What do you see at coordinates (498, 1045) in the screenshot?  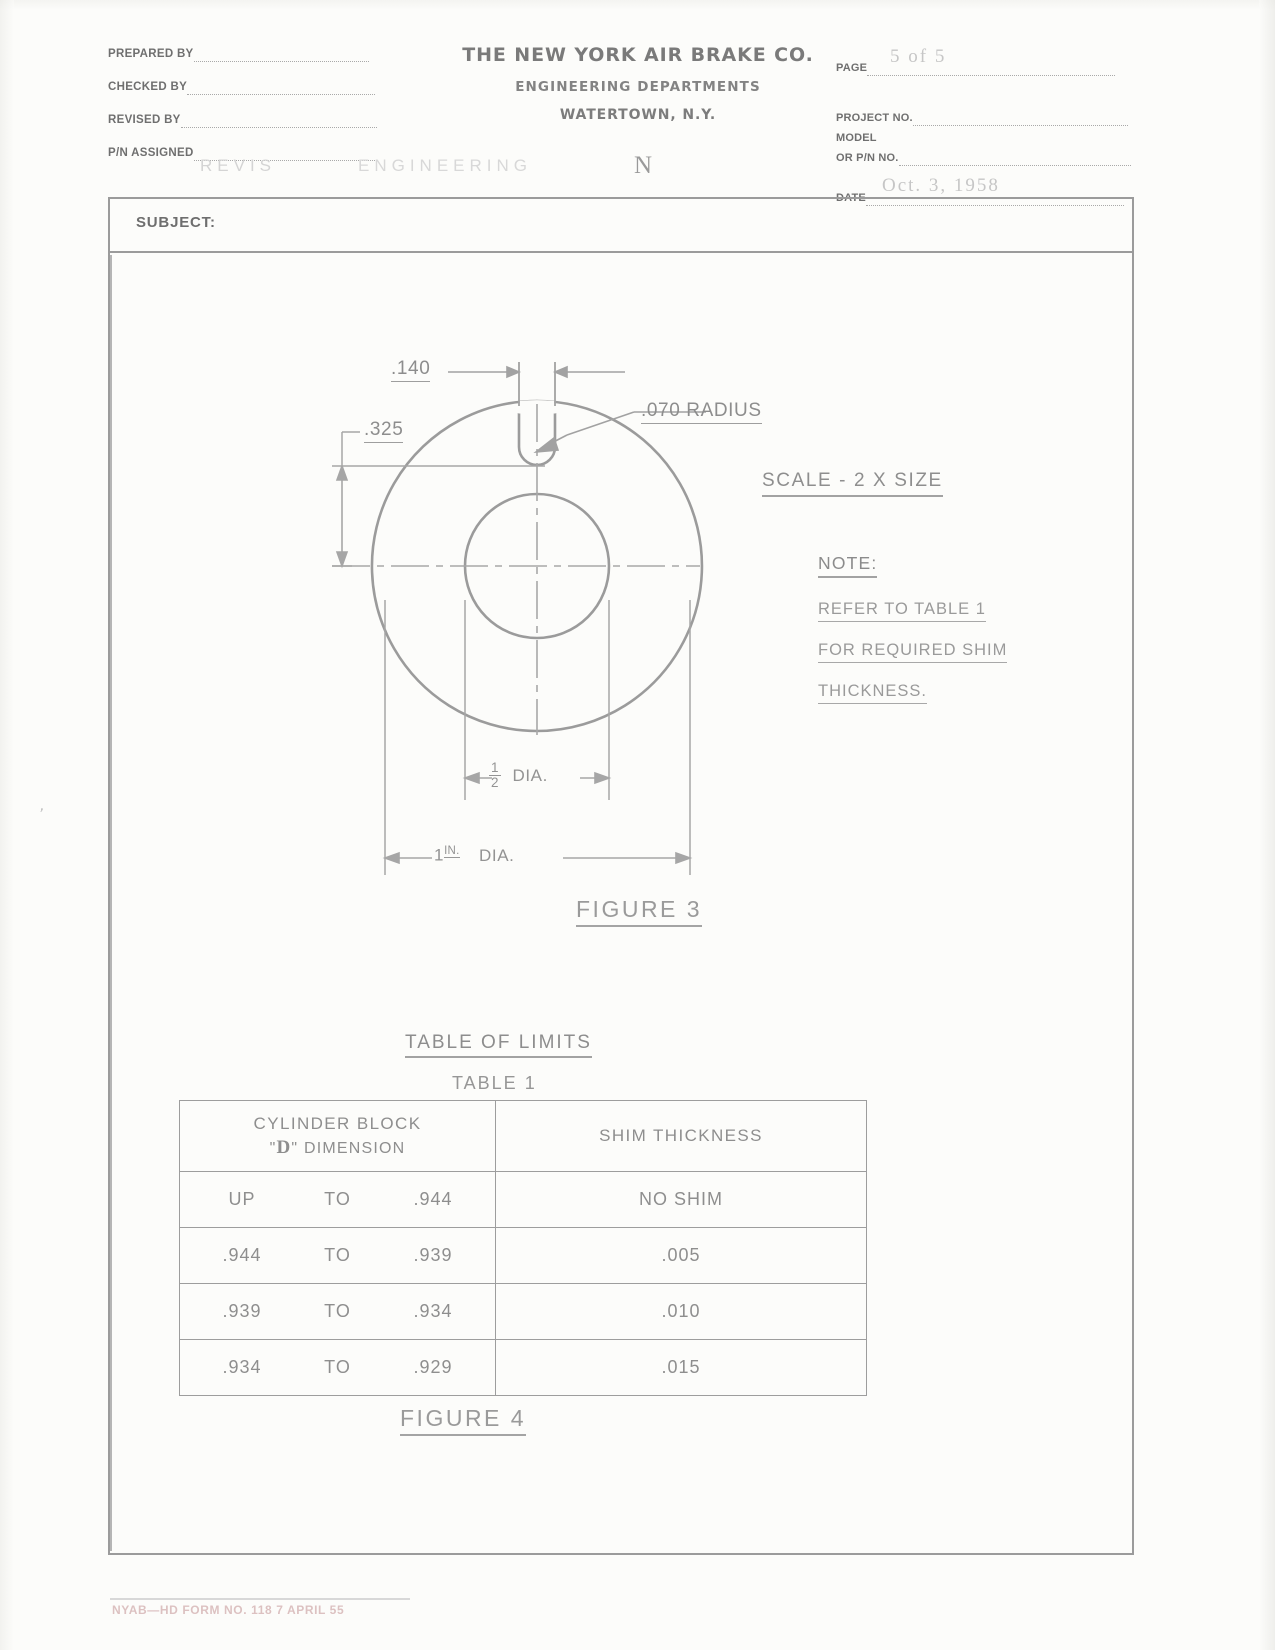 I see `table-of-limits-title: TABLE OF LIMITS` at bounding box center [498, 1045].